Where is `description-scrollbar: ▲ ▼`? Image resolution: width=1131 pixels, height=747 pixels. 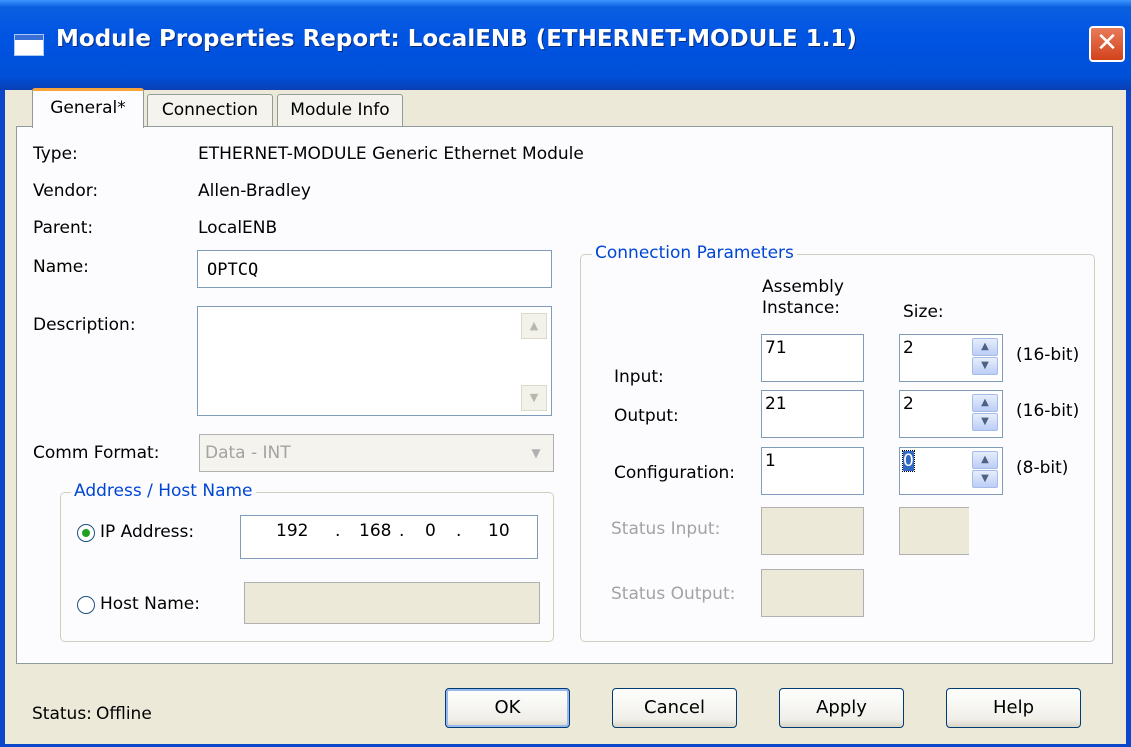 description-scrollbar: ▲ ▼ is located at coordinates (534, 362).